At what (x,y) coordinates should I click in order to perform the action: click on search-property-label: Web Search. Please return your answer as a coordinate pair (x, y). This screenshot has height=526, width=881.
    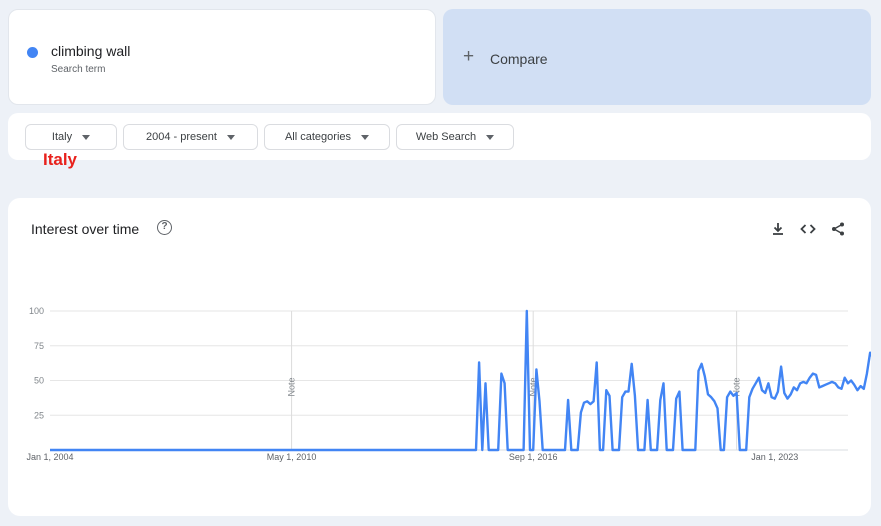
    Looking at the image, I should click on (446, 137).